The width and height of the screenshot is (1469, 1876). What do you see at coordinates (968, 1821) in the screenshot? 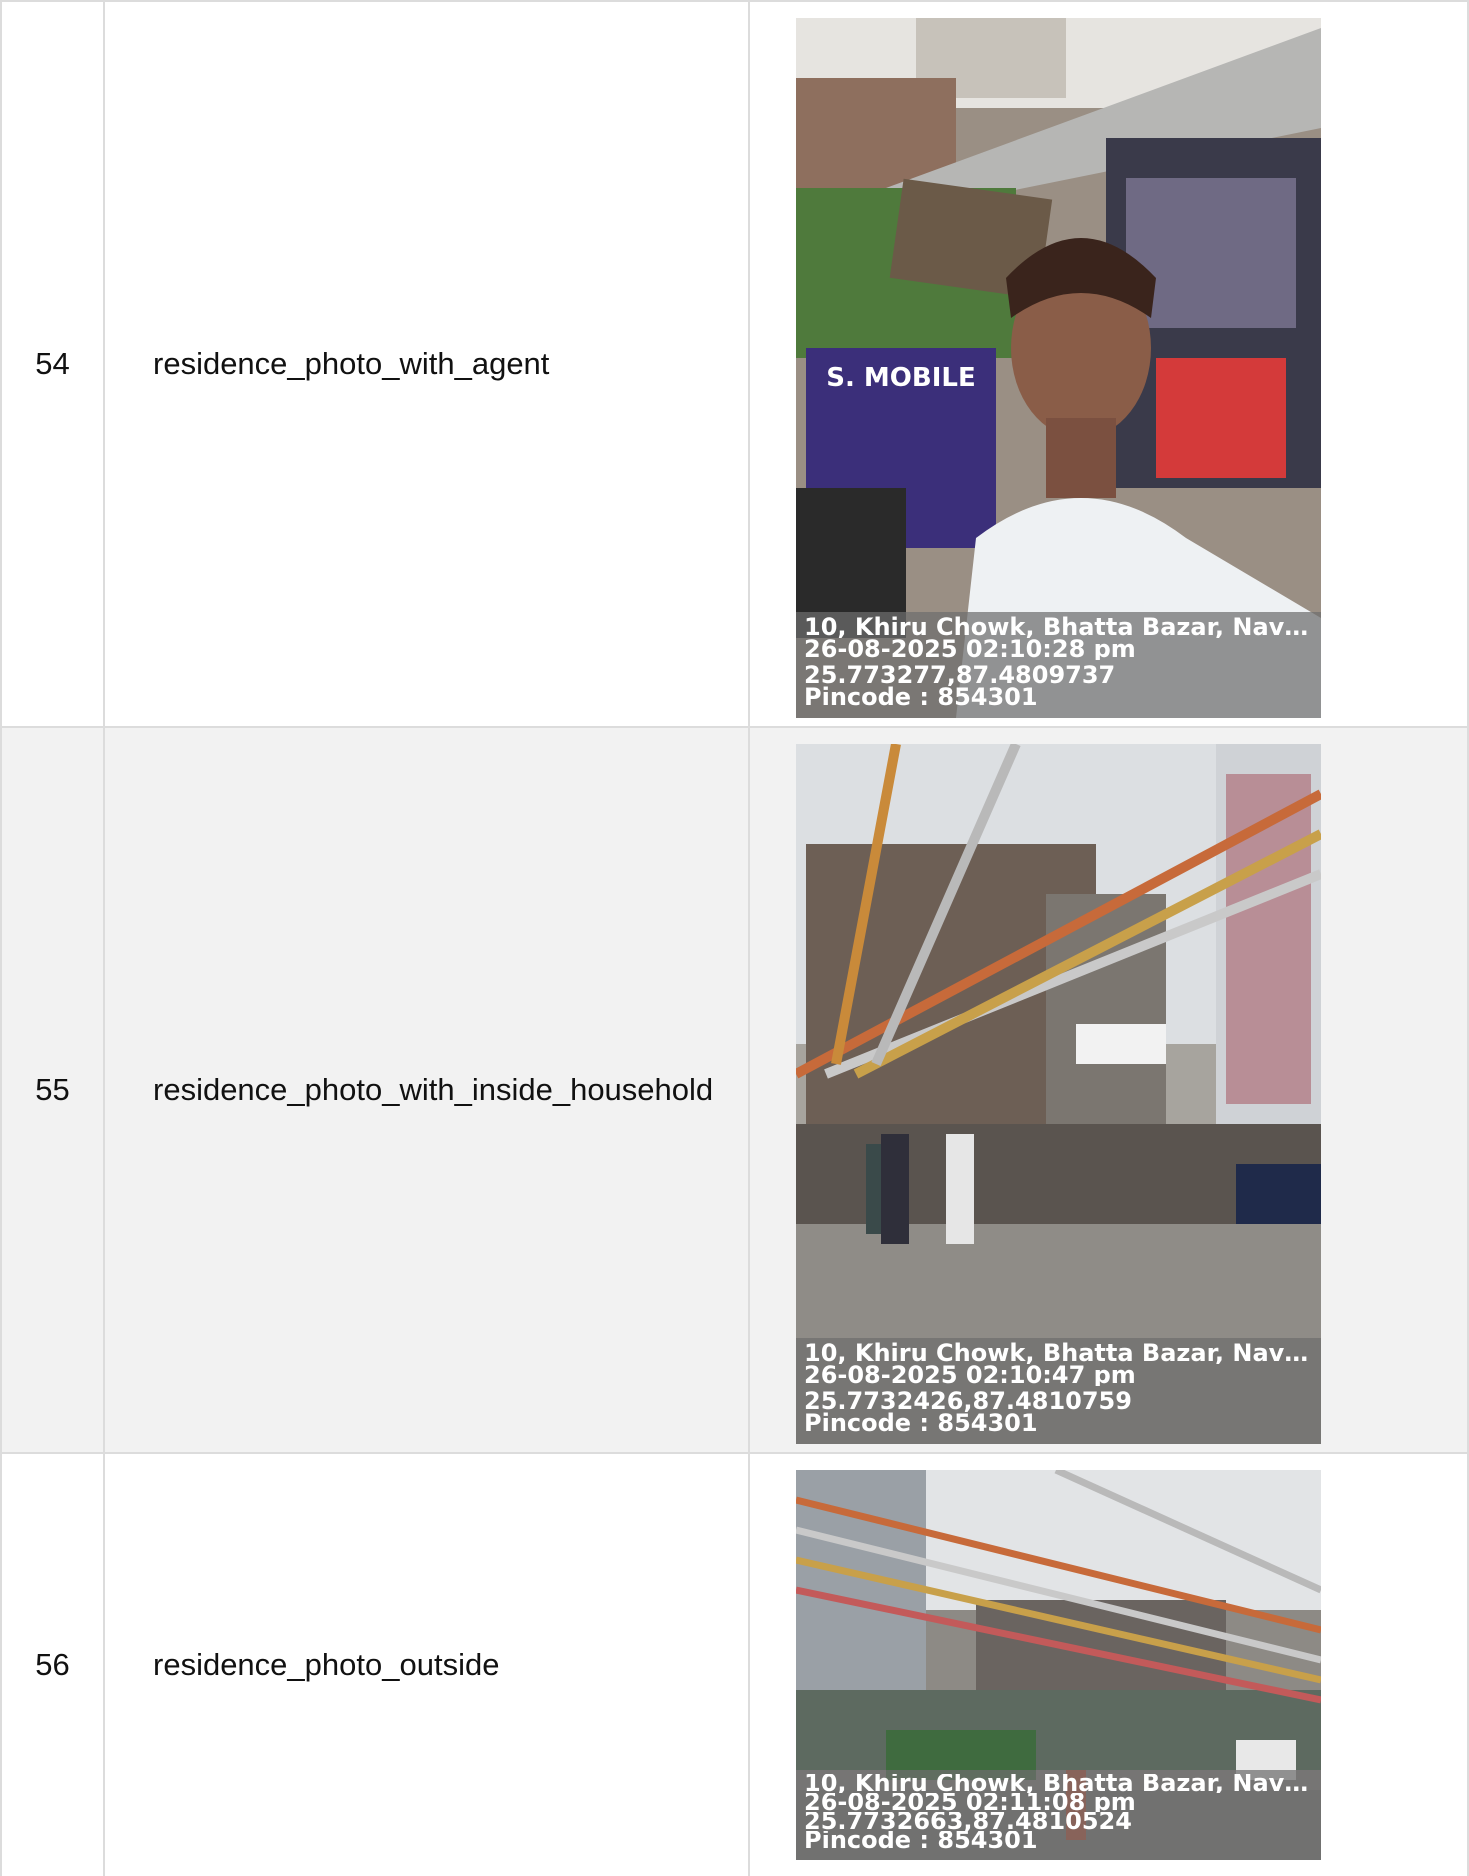
I see `photo-coords: 25.7732663,87.4810524` at bounding box center [968, 1821].